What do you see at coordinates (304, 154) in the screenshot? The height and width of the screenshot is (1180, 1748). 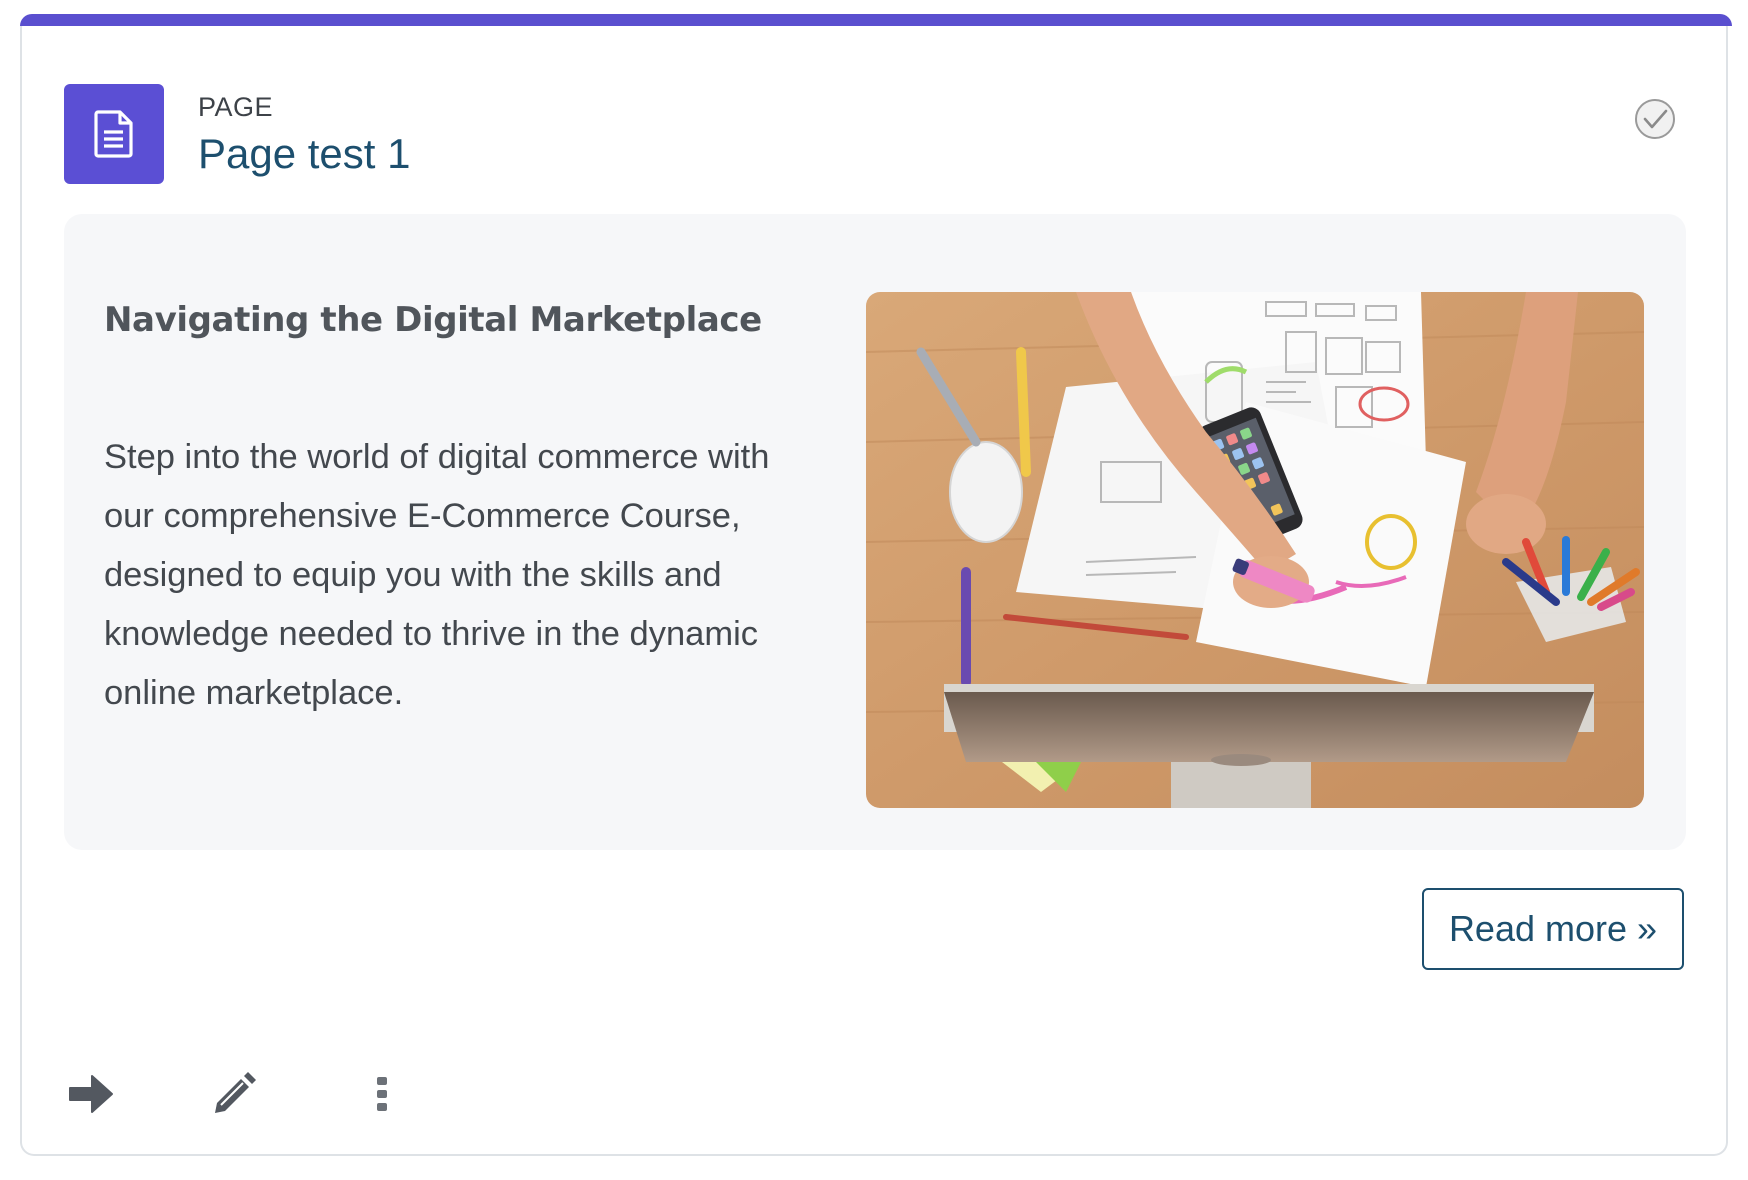 I see `activity-title-link: Page test 1` at bounding box center [304, 154].